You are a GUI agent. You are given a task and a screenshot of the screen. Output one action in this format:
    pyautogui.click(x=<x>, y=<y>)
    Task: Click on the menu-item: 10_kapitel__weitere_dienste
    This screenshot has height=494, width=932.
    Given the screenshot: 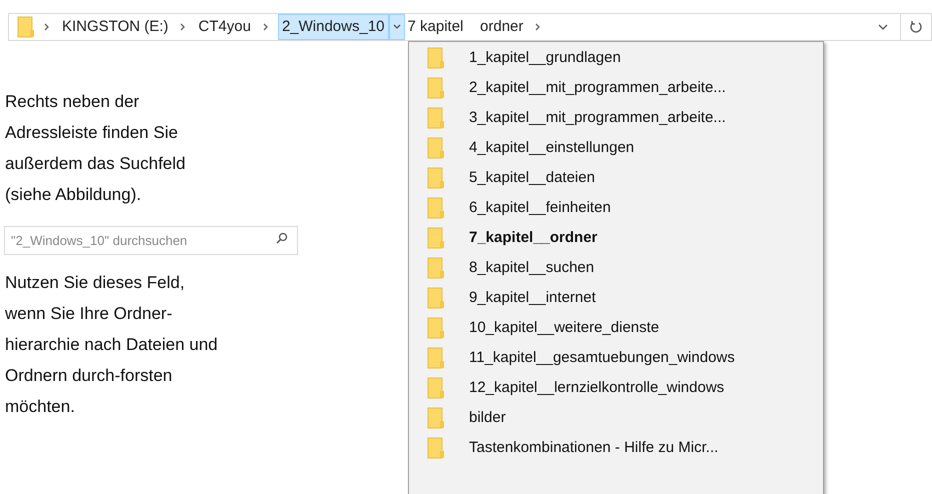 What is the action you would take?
    pyautogui.click(x=616, y=328)
    